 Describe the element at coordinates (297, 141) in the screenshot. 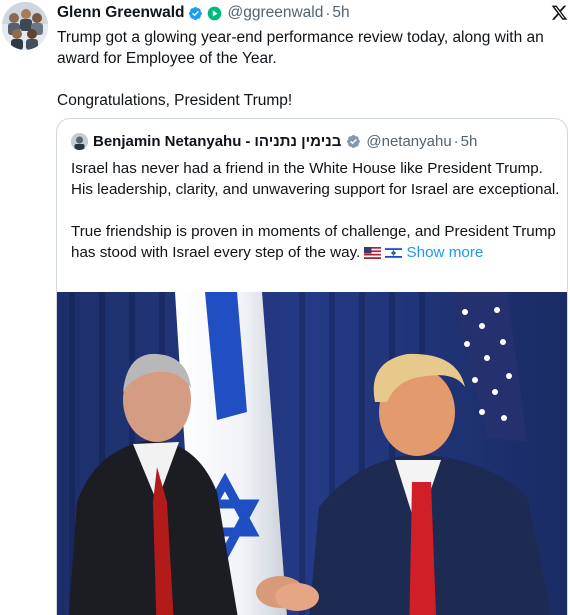

I see `quoted-author-name-hebrew: בנימין נתניהו` at that location.